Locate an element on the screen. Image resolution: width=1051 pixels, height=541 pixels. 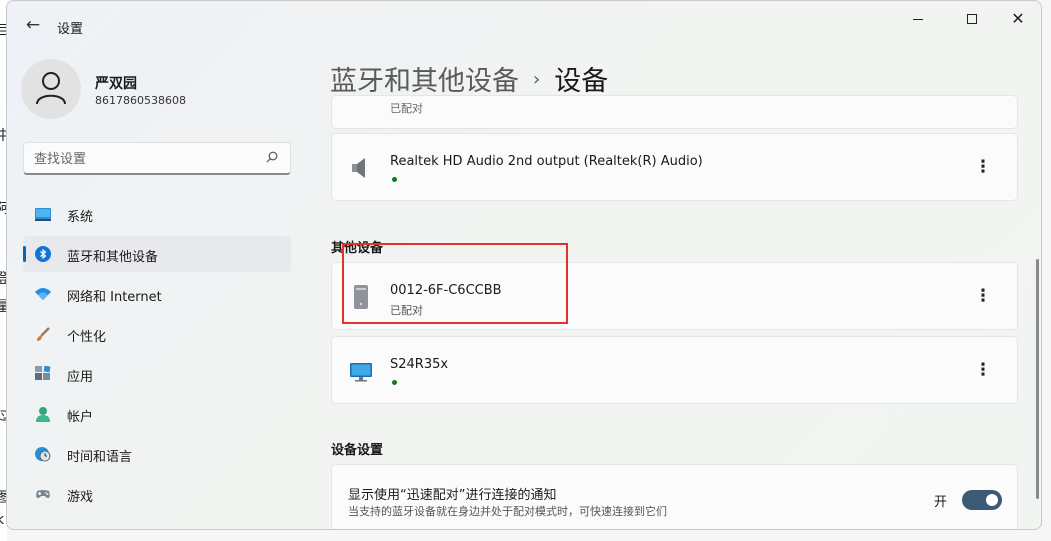
breadcrumb-current: 设备 is located at coordinates (581, 81).